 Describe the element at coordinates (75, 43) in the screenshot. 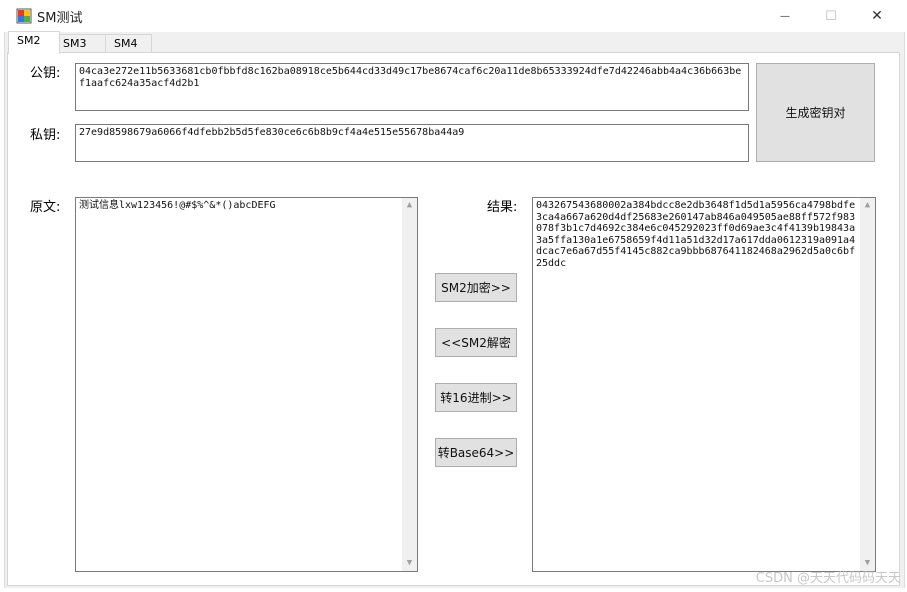

I see `tab-label: SM3` at that location.